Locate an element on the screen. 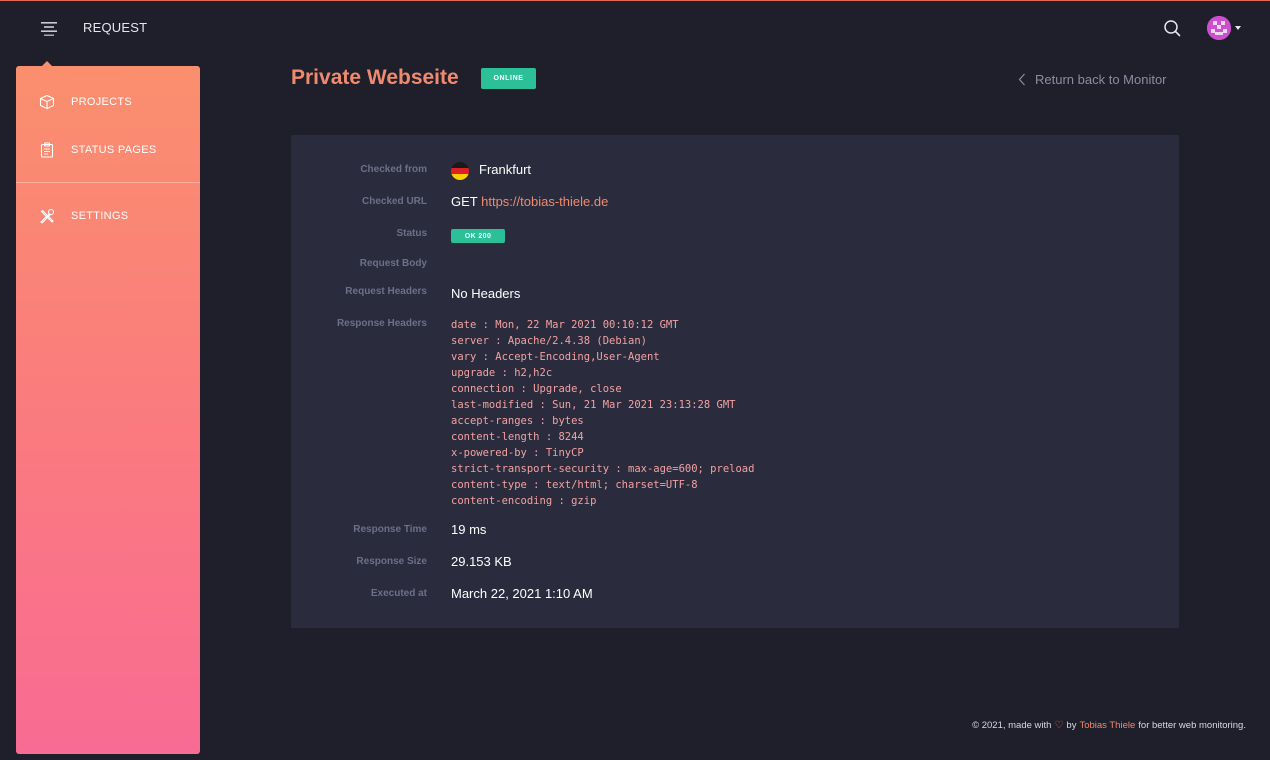 Image resolution: width=1270 pixels, height=760 pixels. app-title: REQUEST is located at coordinates (115, 27).